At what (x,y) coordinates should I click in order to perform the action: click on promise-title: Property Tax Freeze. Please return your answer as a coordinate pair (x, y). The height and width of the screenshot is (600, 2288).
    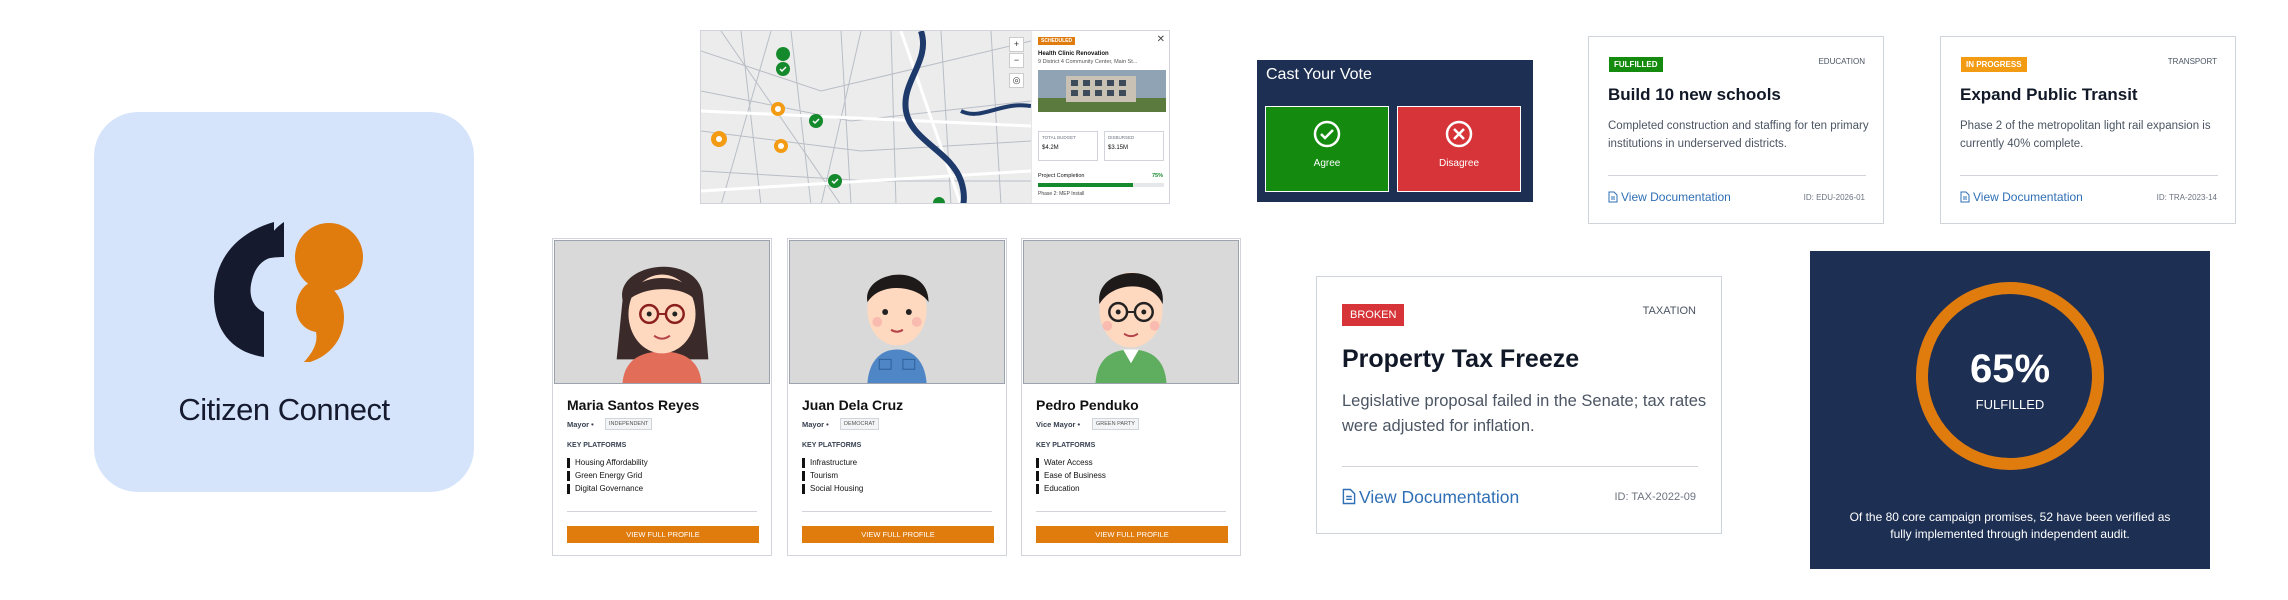
    Looking at the image, I should click on (1461, 359).